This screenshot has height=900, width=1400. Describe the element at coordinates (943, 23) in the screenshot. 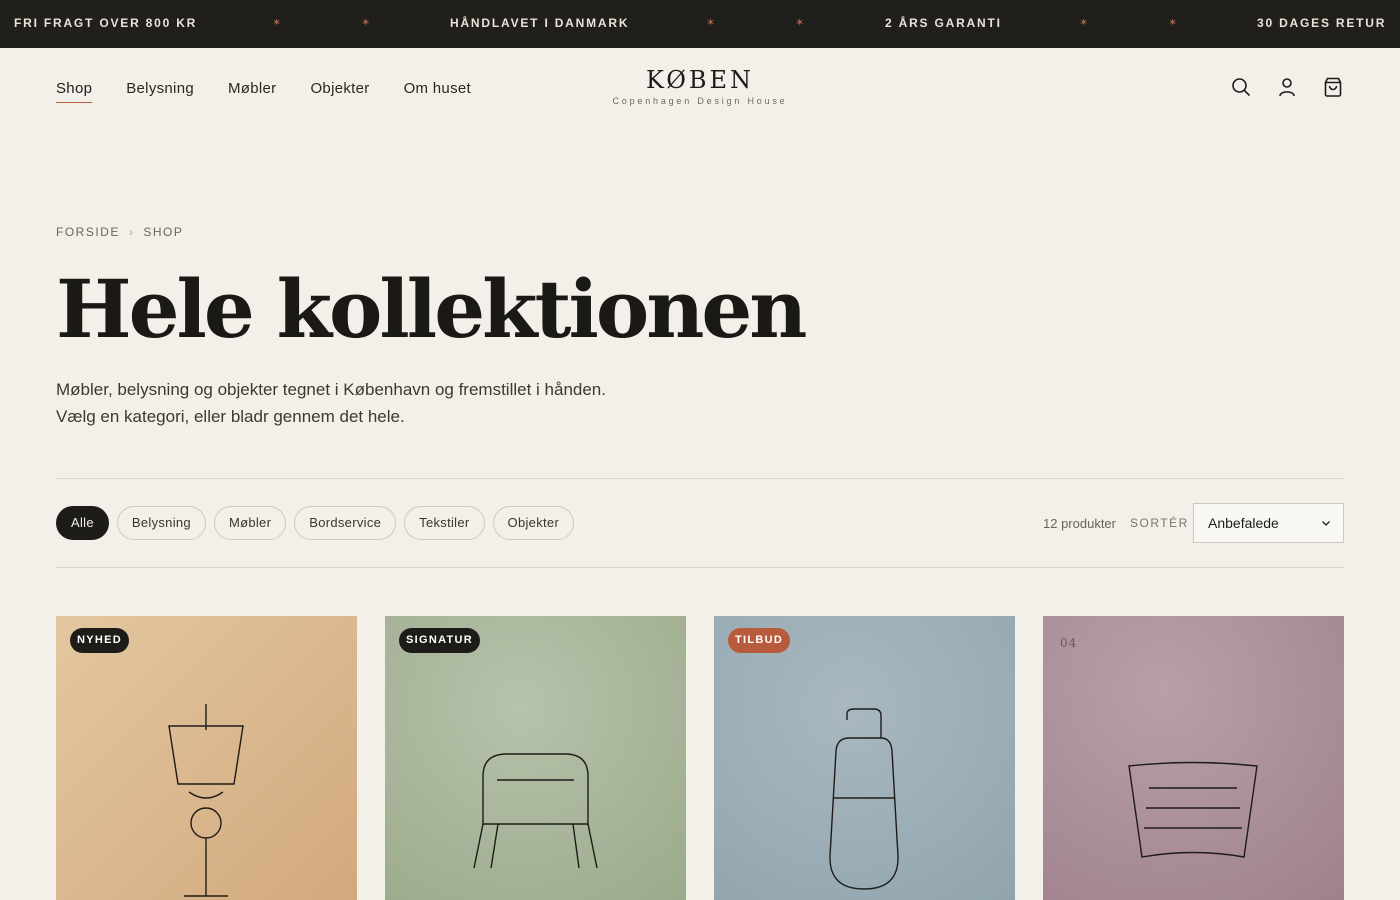

I see `announcement-item: 2 ÅRS GARANTI` at that location.